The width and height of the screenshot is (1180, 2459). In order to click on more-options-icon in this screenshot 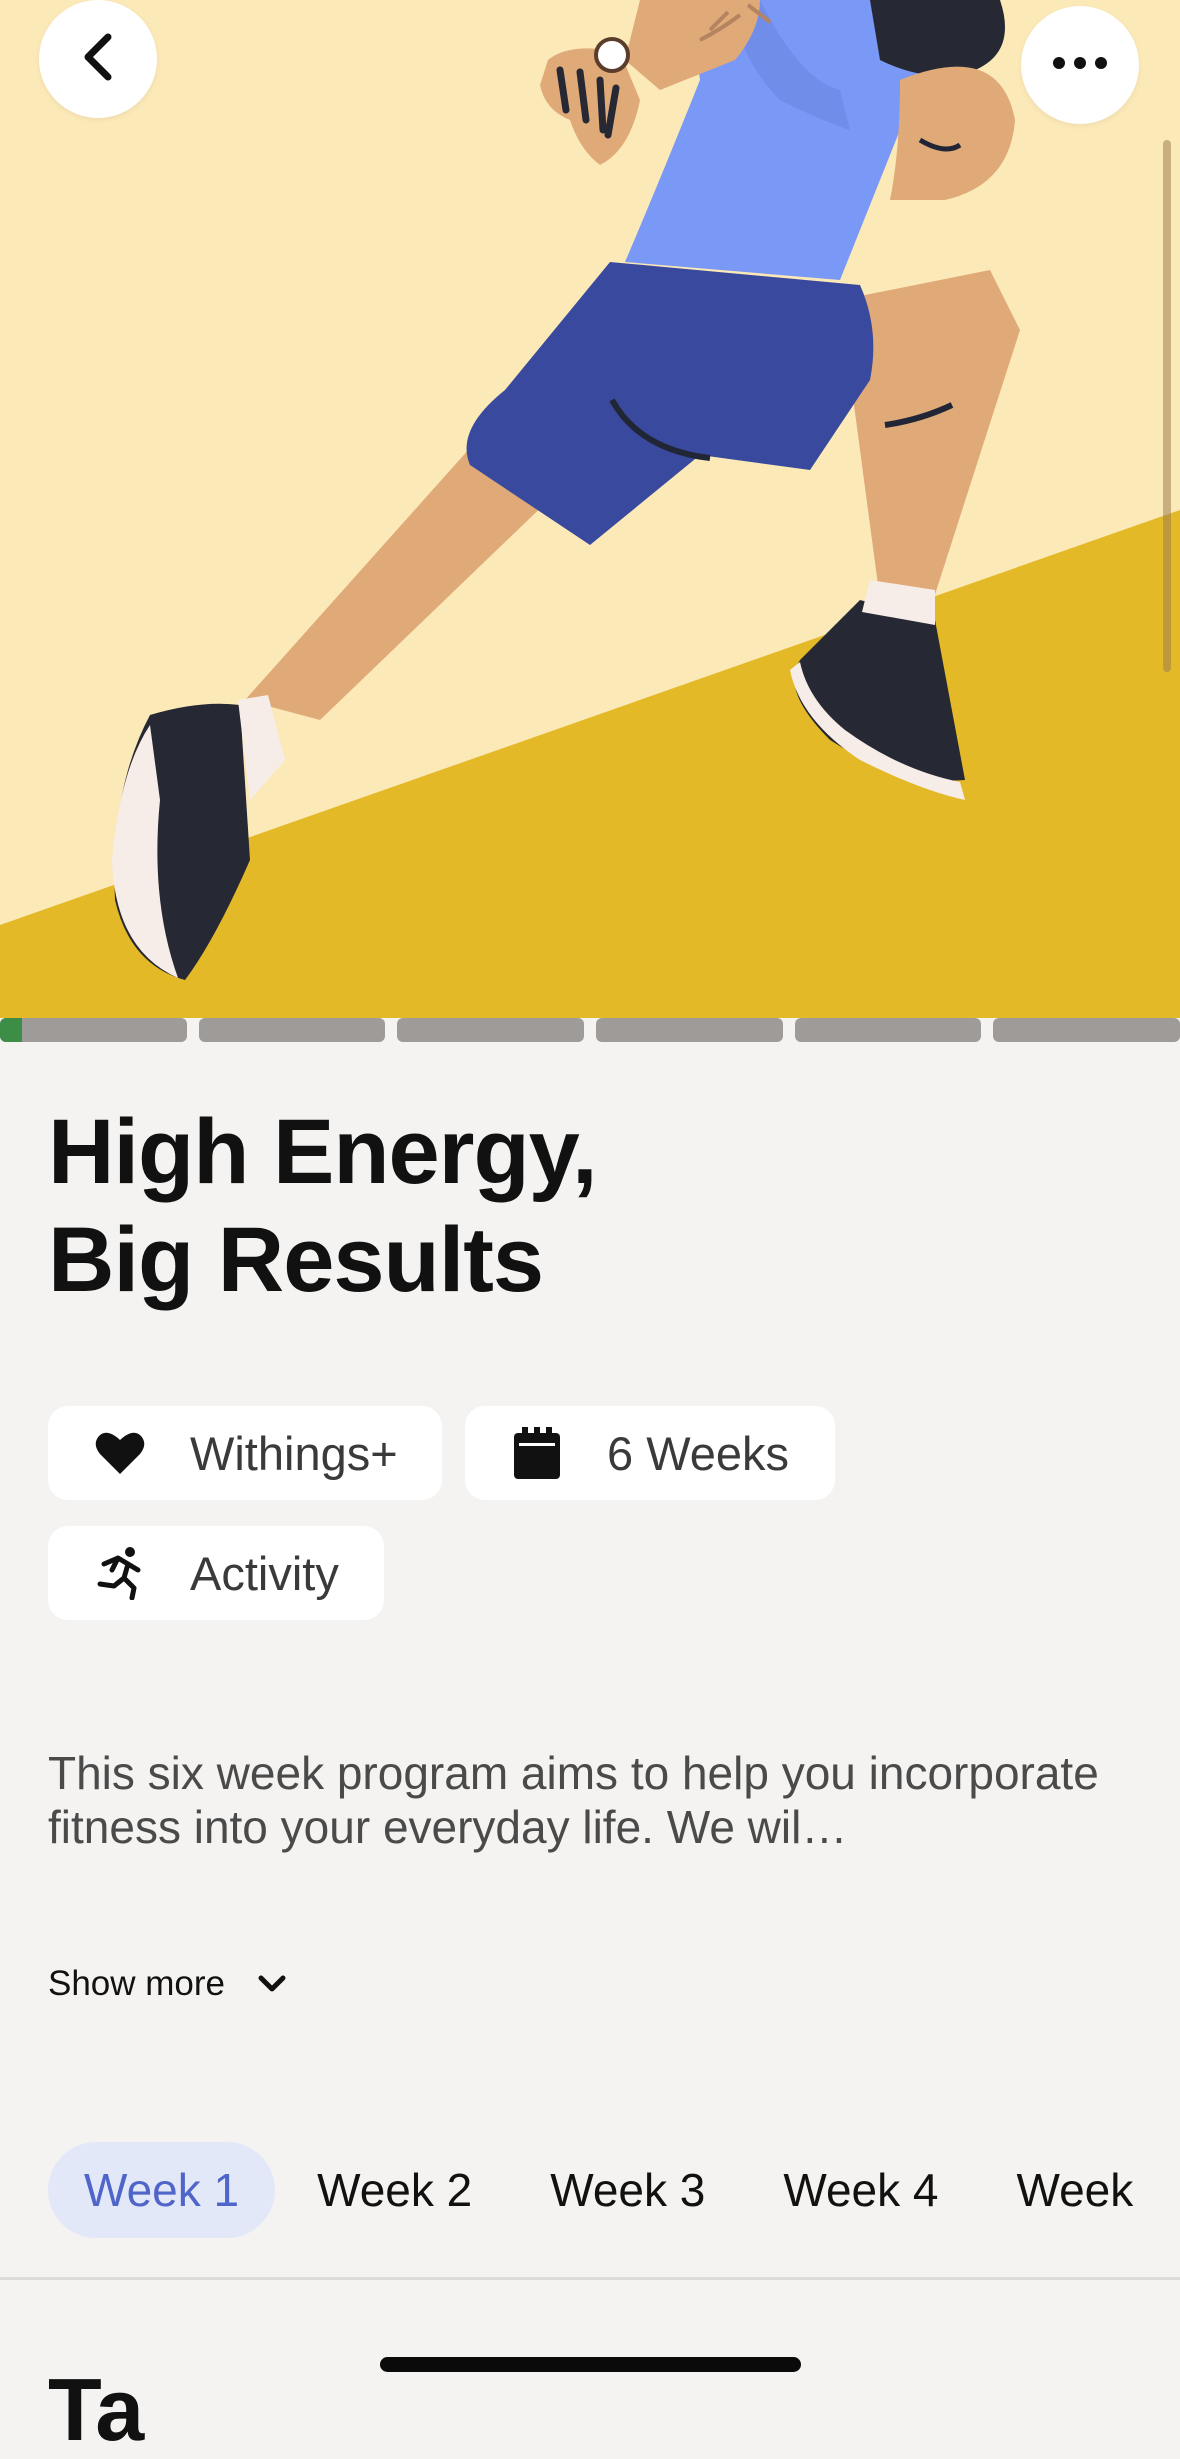, I will do `click(1080, 65)`.